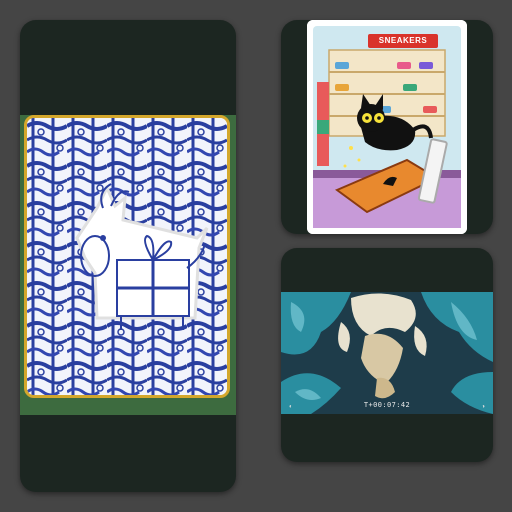 Image resolution: width=512 pixels, height=512 pixels. Describe the element at coordinates (387, 405) in the screenshot. I see `video-timecode: T+00:07:42` at that location.